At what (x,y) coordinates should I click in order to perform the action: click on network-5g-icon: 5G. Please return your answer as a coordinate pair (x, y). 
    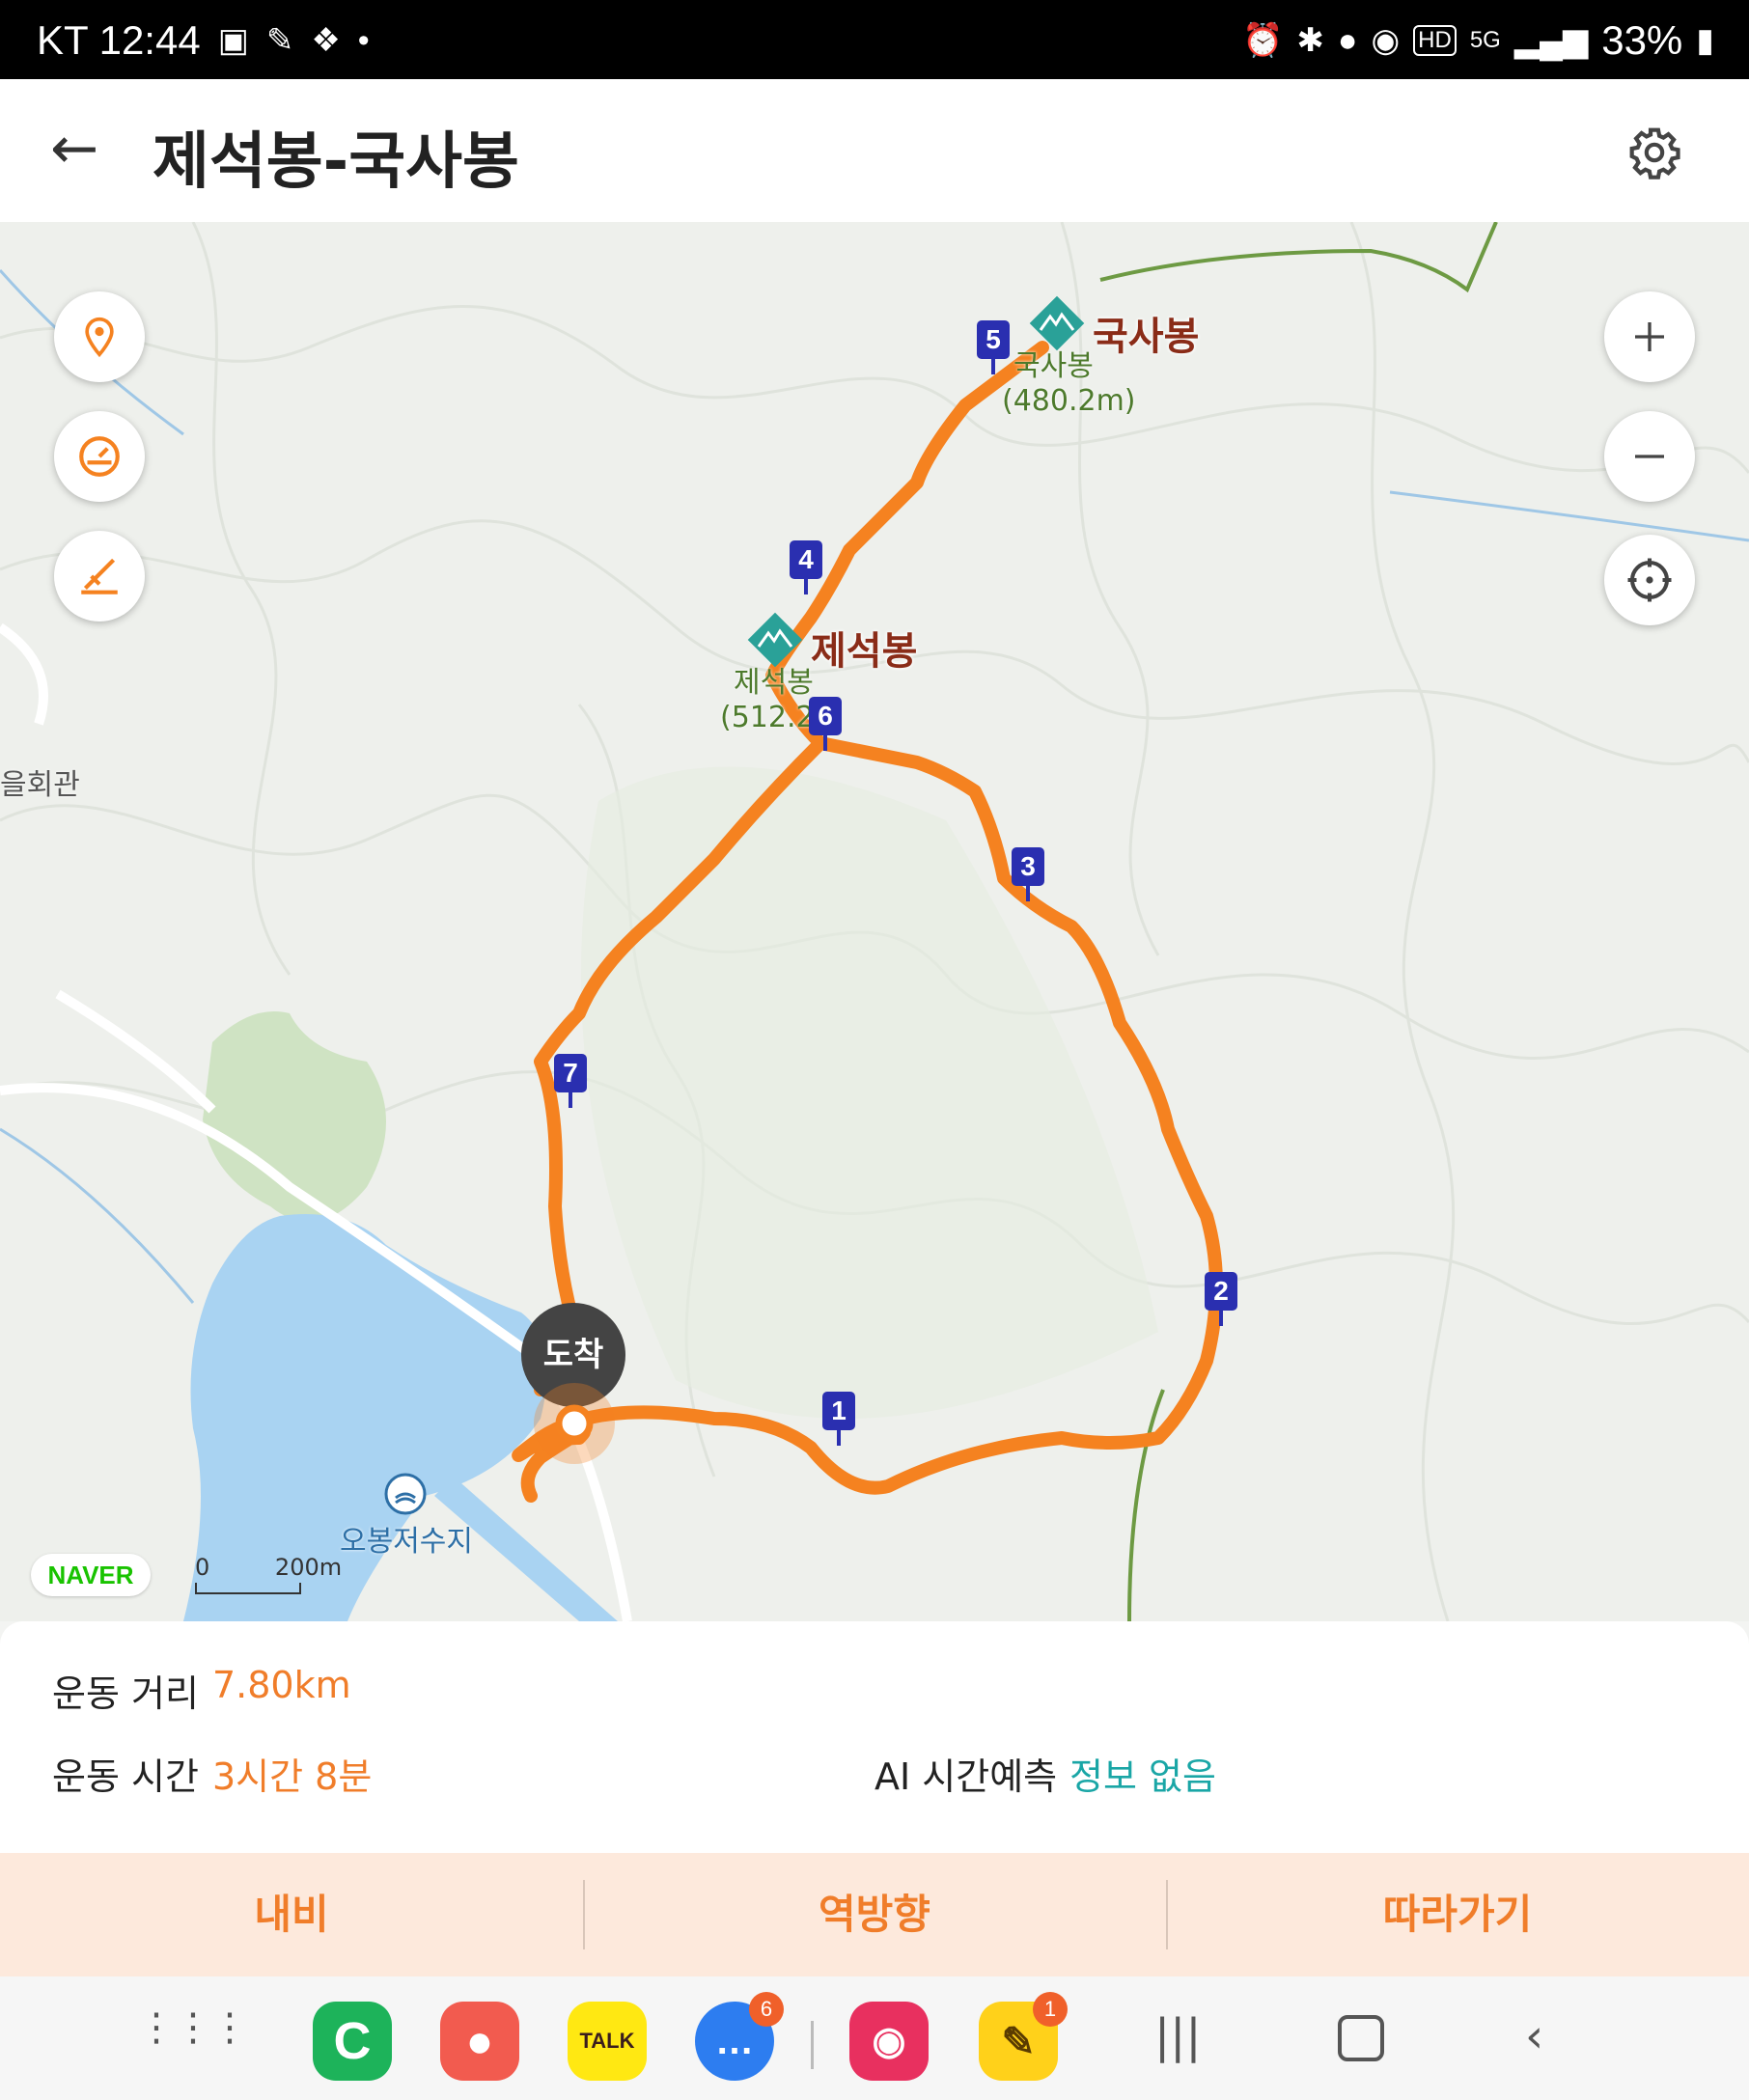
    Looking at the image, I should click on (1485, 40).